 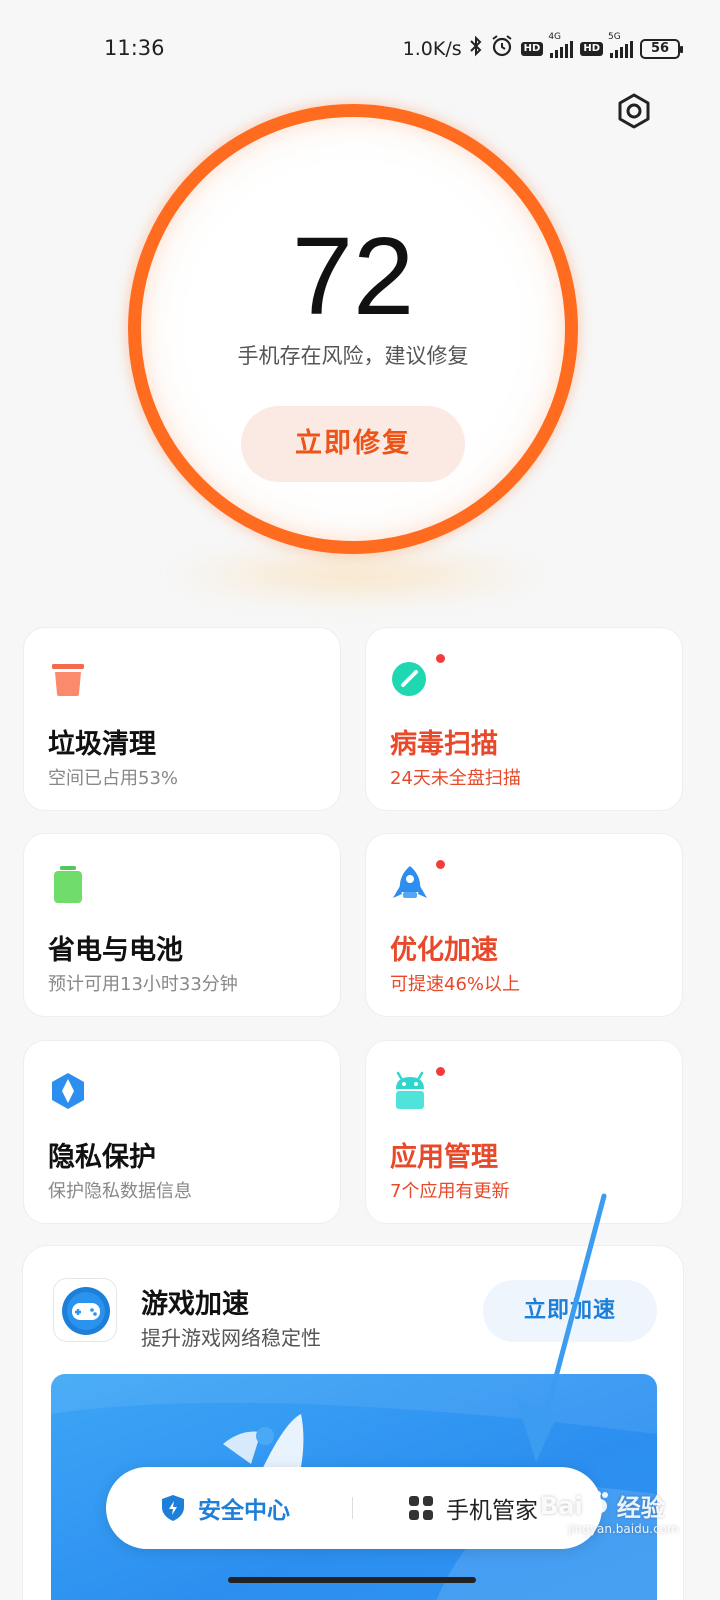 What do you see at coordinates (492, 1511) in the screenshot?
I see `nav-manager-label: 手机管家` at bounding box center [492, 1511].